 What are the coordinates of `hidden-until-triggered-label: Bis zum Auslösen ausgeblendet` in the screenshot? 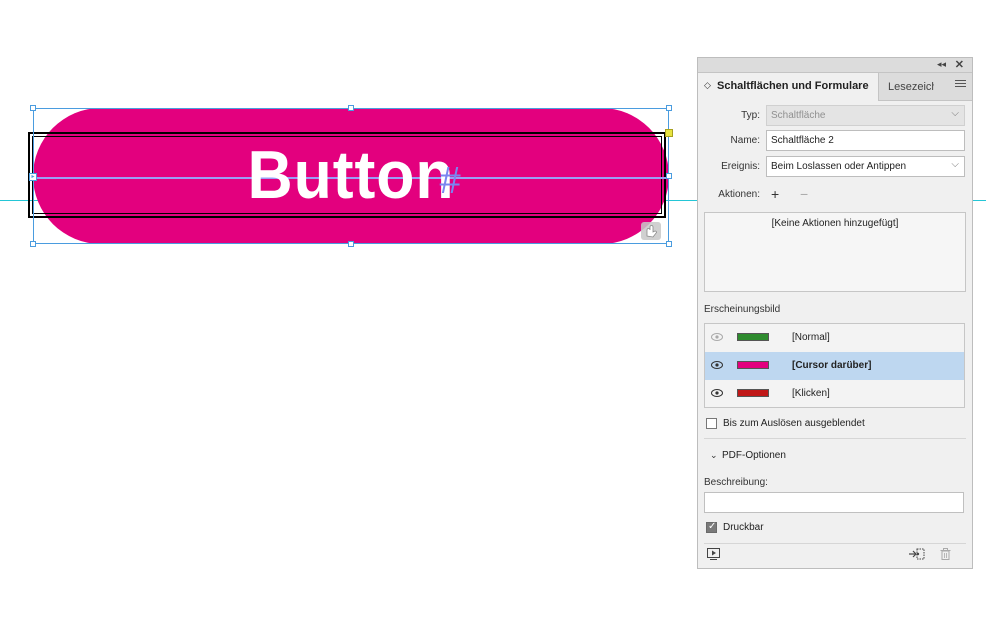 It's located at (794, 423).